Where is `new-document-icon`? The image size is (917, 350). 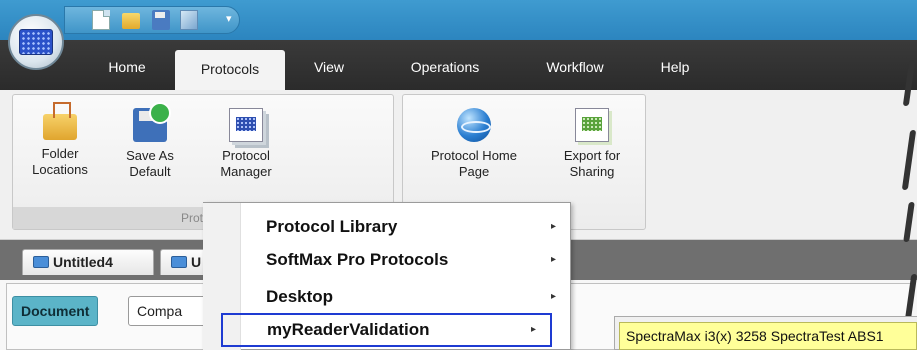
new-document-icon is located at coordinates (101, 20).